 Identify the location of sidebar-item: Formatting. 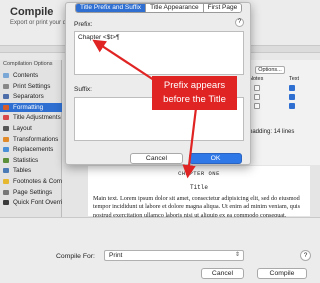
(31, 107).